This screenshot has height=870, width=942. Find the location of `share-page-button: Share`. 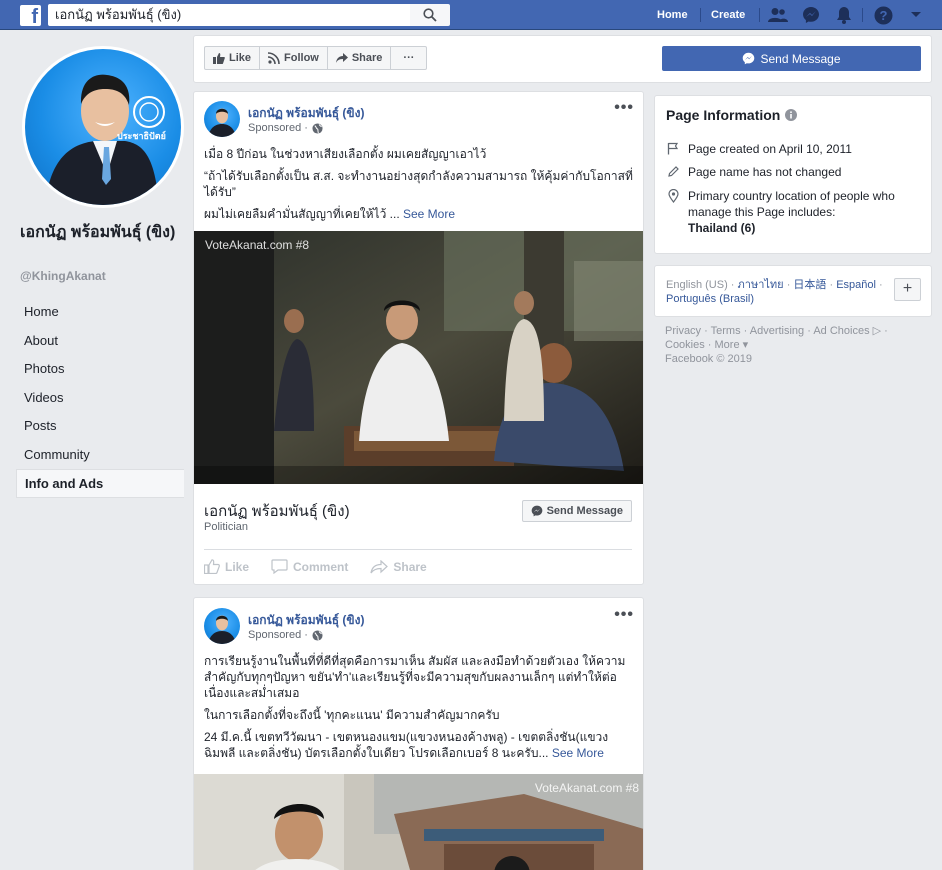

share-page-button: Share is located at coordinates (360, 58).